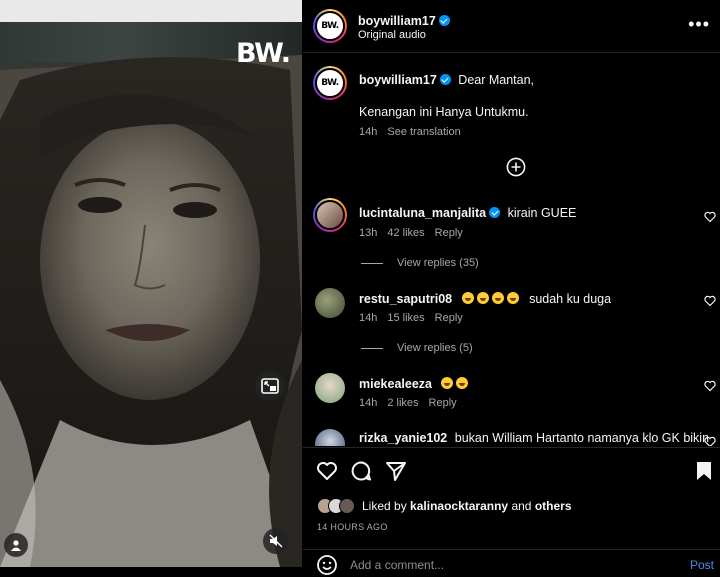 The width and height of the screenshot is (720, 577). What do you see at coordinates (392, 35) in the screenshot?
I see `audio-label: Original audio` at bounding box center [392, 35].